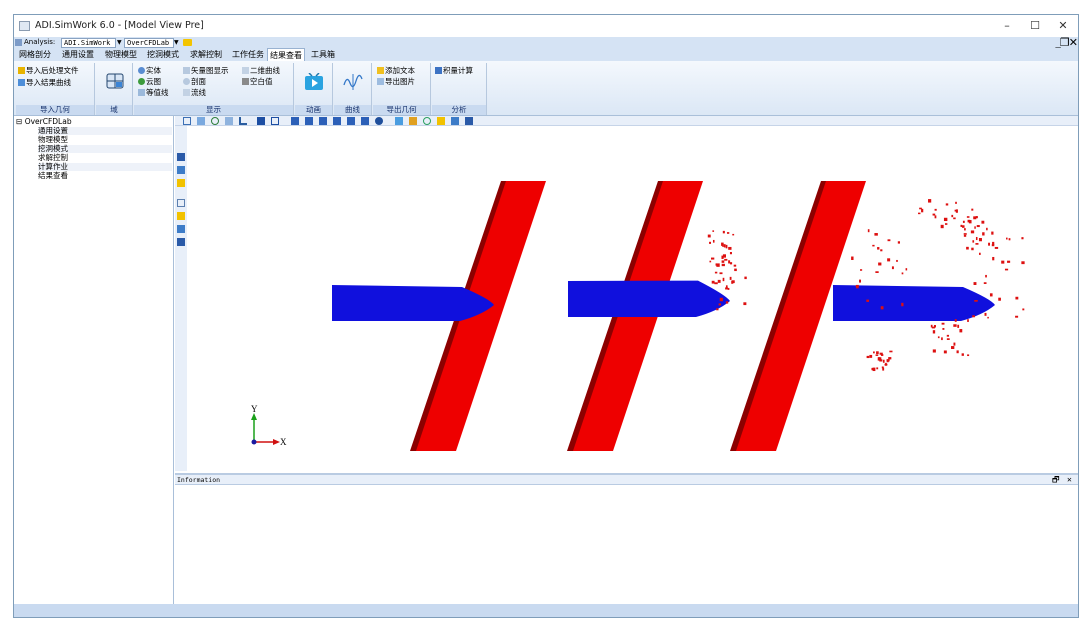  What do you see at coordinates (353, 82) in the screenshot?
I see `curve-icon` at bounding box center [353, 82].